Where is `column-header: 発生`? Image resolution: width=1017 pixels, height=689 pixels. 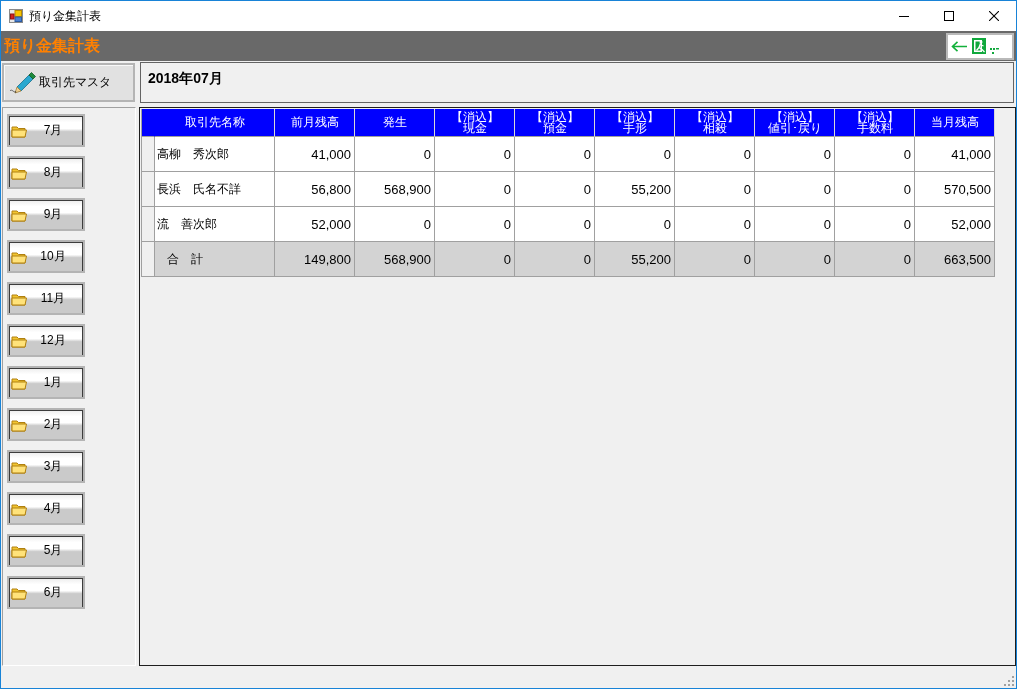
column-header: 発生 is located at coordinates (395, 123).